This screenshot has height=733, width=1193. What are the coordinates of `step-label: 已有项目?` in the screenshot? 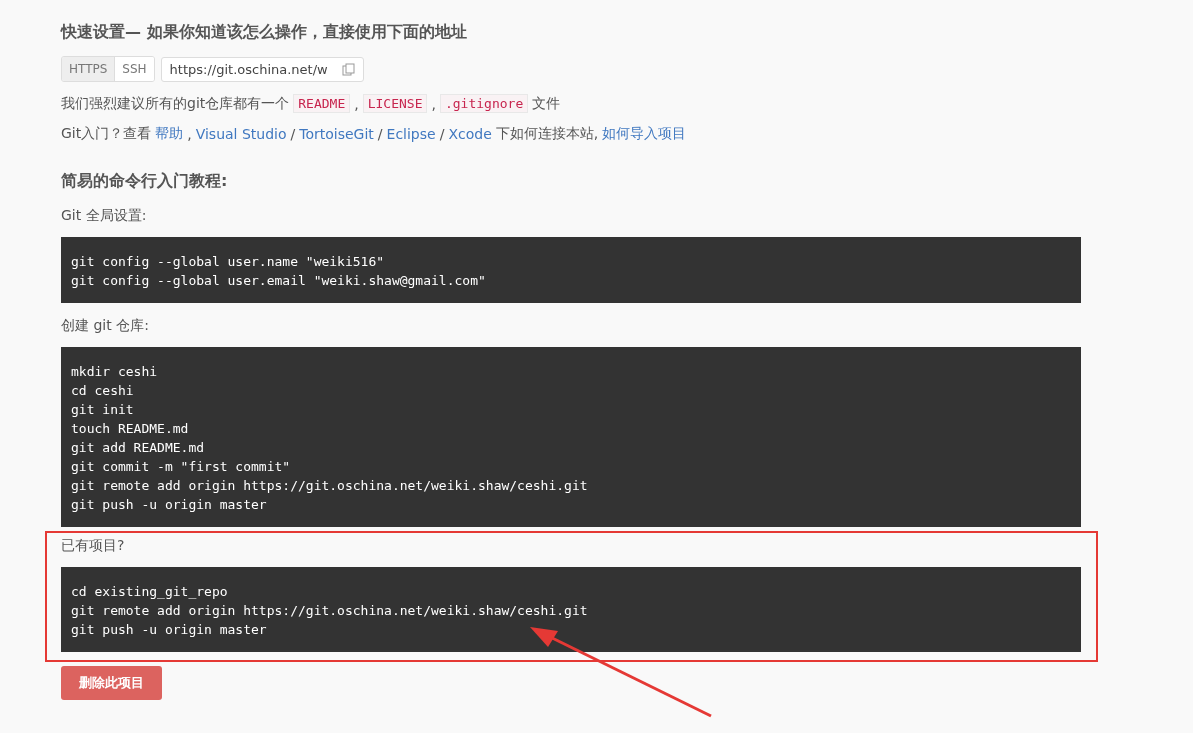 It's located at (93, 545).